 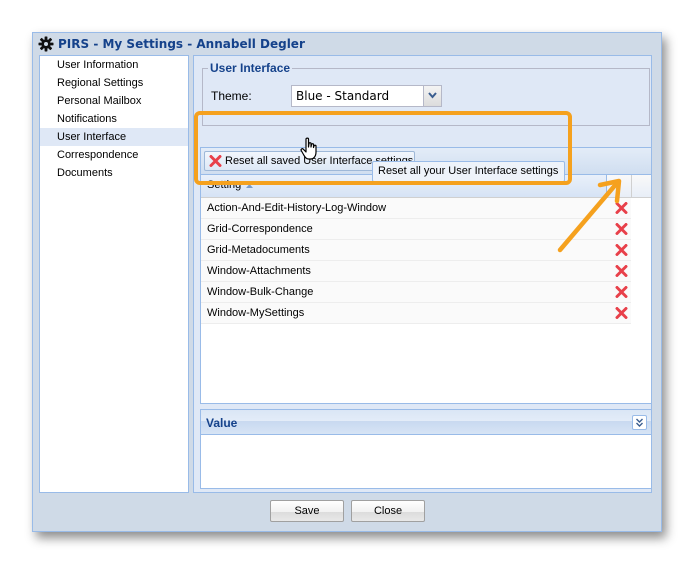 I want to click on hand-pointer-cursor-icon, so click(x=308, y=148).